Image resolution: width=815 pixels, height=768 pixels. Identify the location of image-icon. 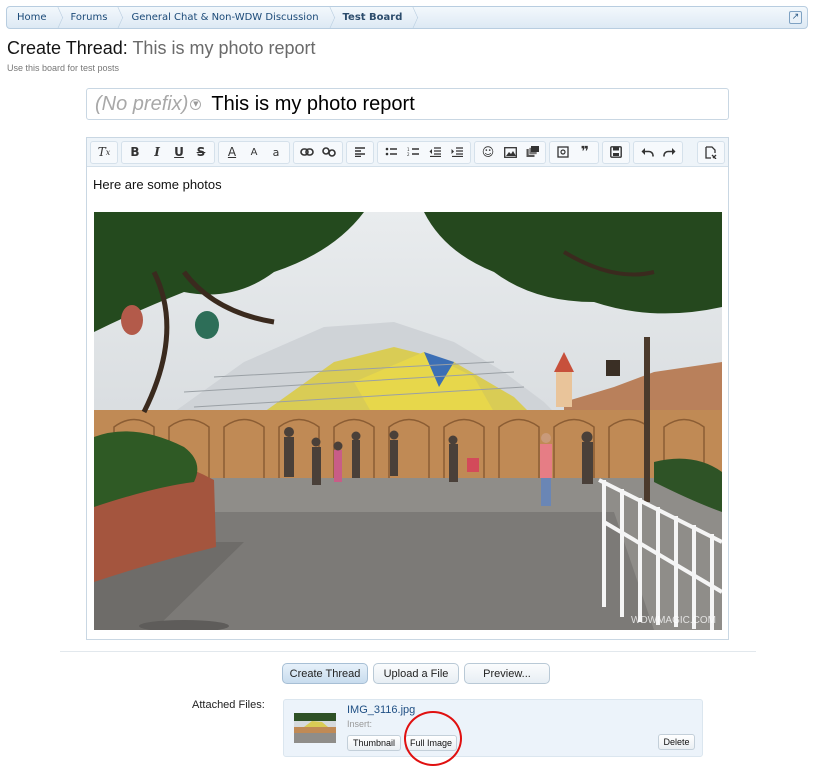
(510, 152).